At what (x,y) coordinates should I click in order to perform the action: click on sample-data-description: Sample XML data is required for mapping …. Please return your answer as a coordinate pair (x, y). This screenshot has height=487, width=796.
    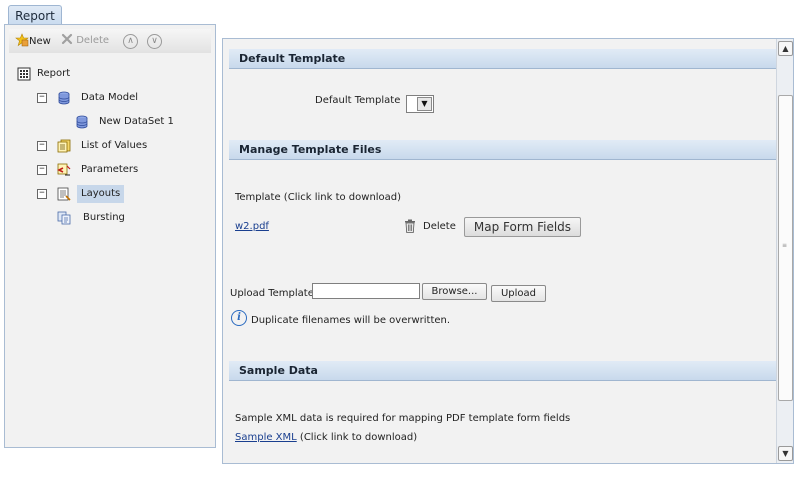
    Looking at the image, I should click on (403, 418).